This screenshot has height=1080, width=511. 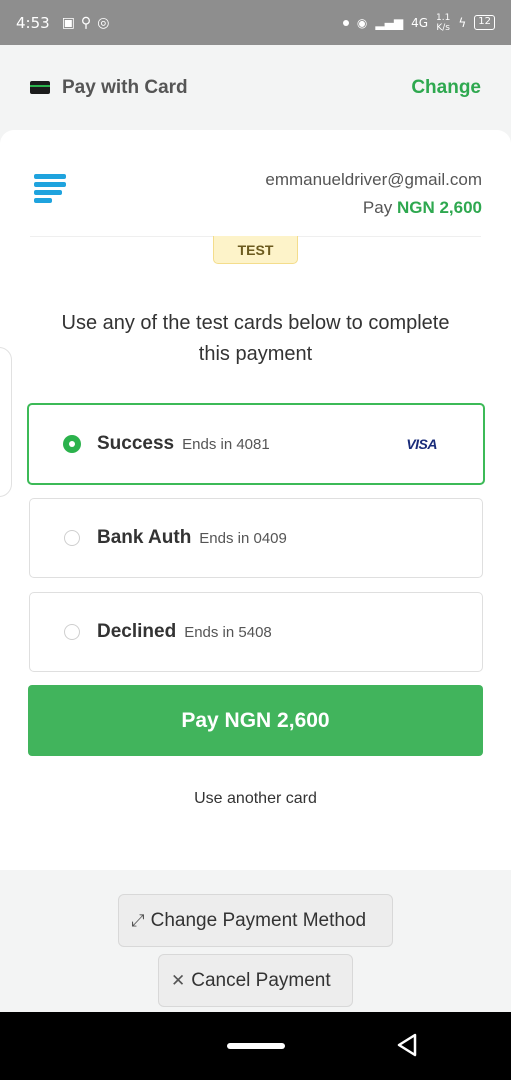 I want to click on card-option-bank-auth: Bank Auth Ends in 0409, so click(x=256, y=538).